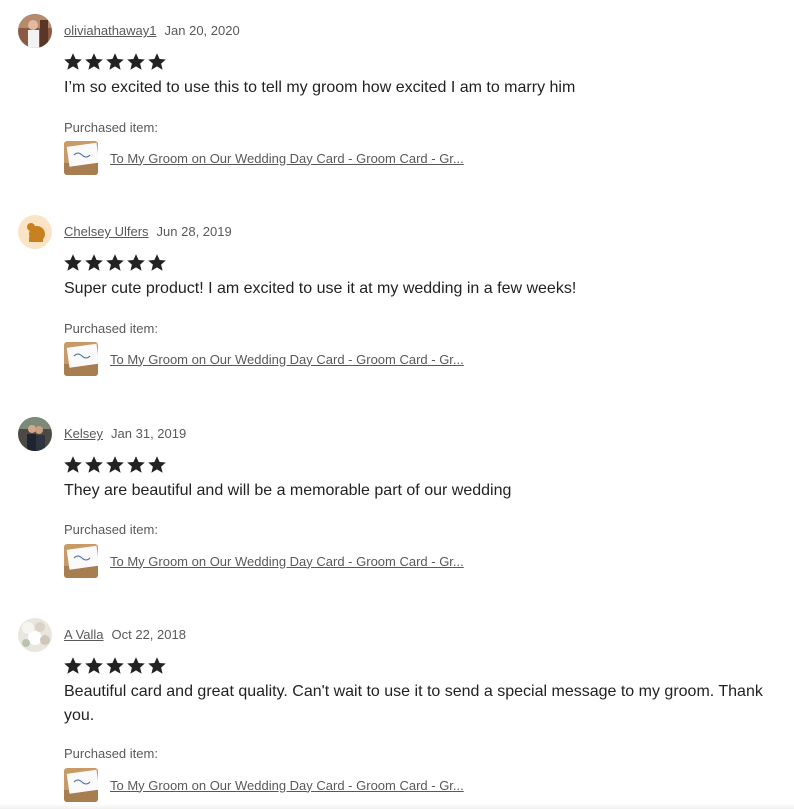  What do you see at coordinates (83, 433) in the screenshot?
I see `reviewer-name-link: Kelsey` at bounding box center [83, 433].